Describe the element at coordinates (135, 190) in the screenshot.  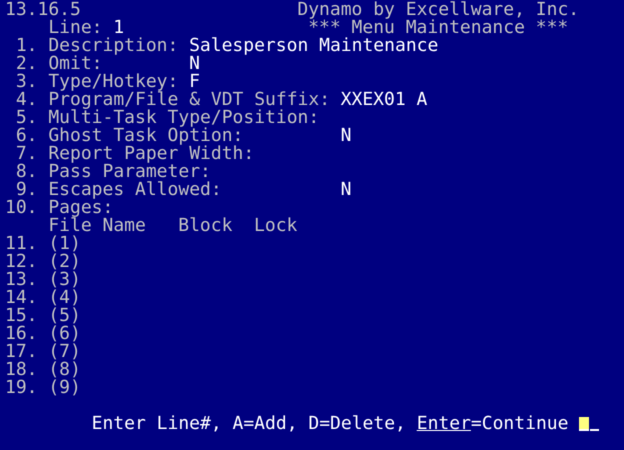
I see `field-label: Escapes Allowed:` at that location.